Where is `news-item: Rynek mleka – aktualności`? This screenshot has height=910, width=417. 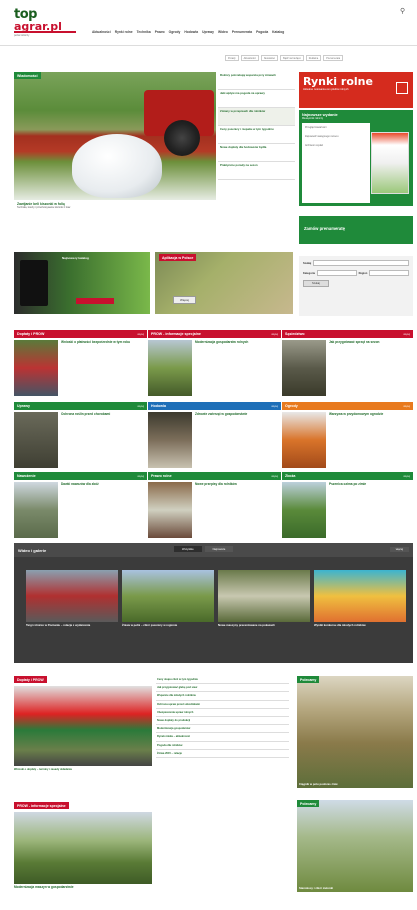 news-item: Rynek mleka – aktualności is located at coordinates (222, 737).